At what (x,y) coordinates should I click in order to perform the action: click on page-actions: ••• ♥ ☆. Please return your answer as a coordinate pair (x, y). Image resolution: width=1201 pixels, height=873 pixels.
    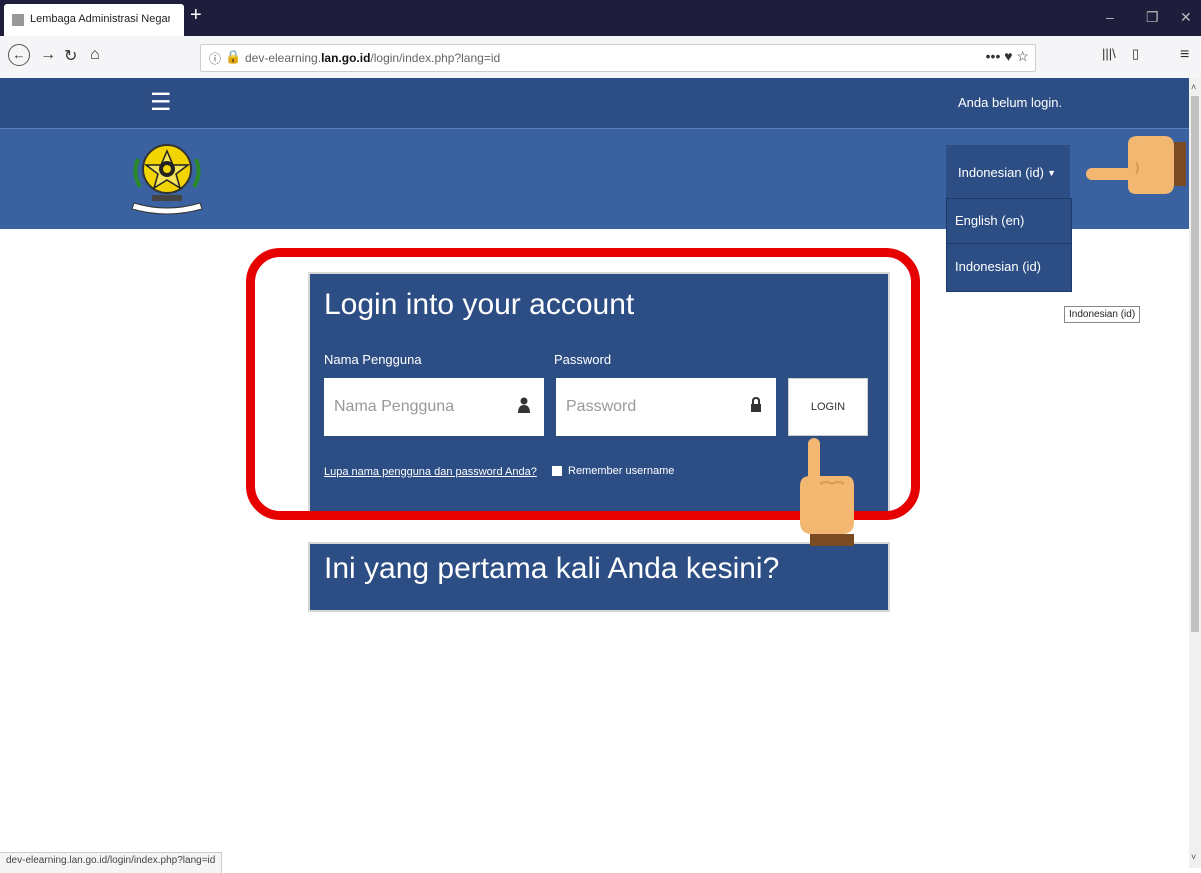
    Looking at the image, I should click on (1007, 56).